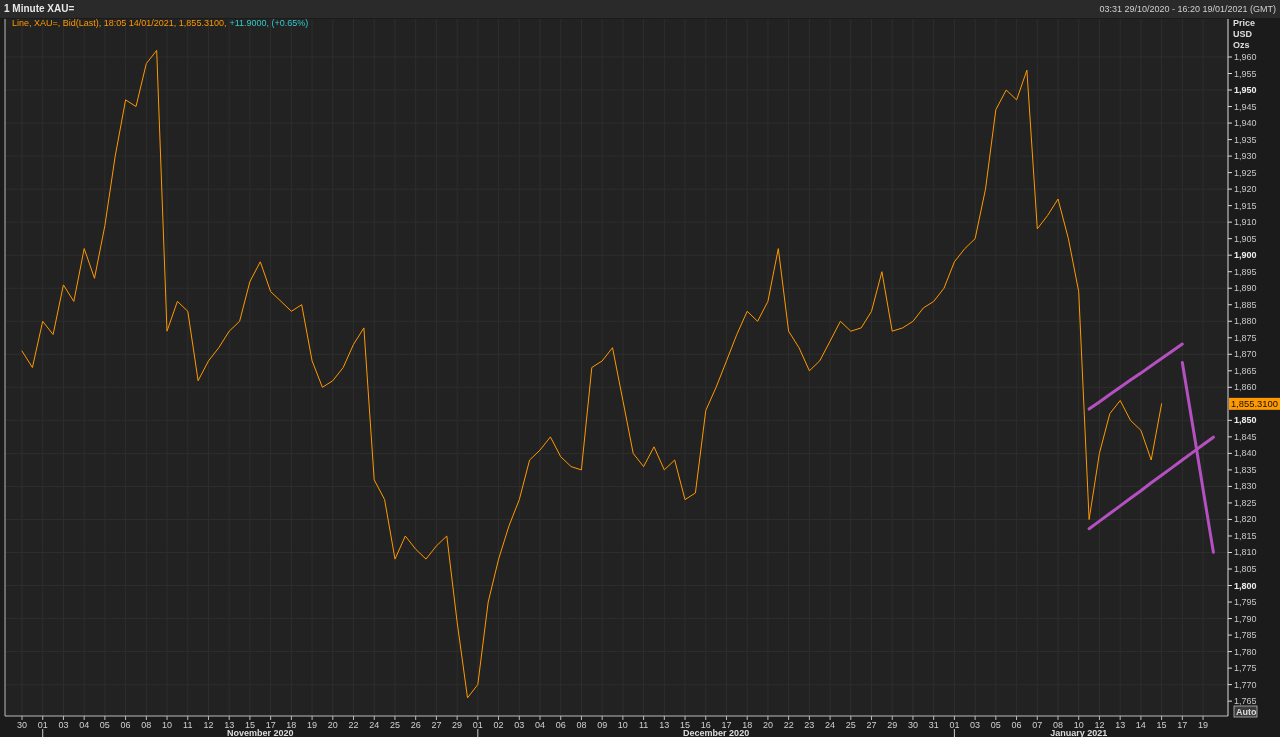 This screenshot has width=1280, height=737. I want to click on axis-label: 1,905, so click(1245, 238).